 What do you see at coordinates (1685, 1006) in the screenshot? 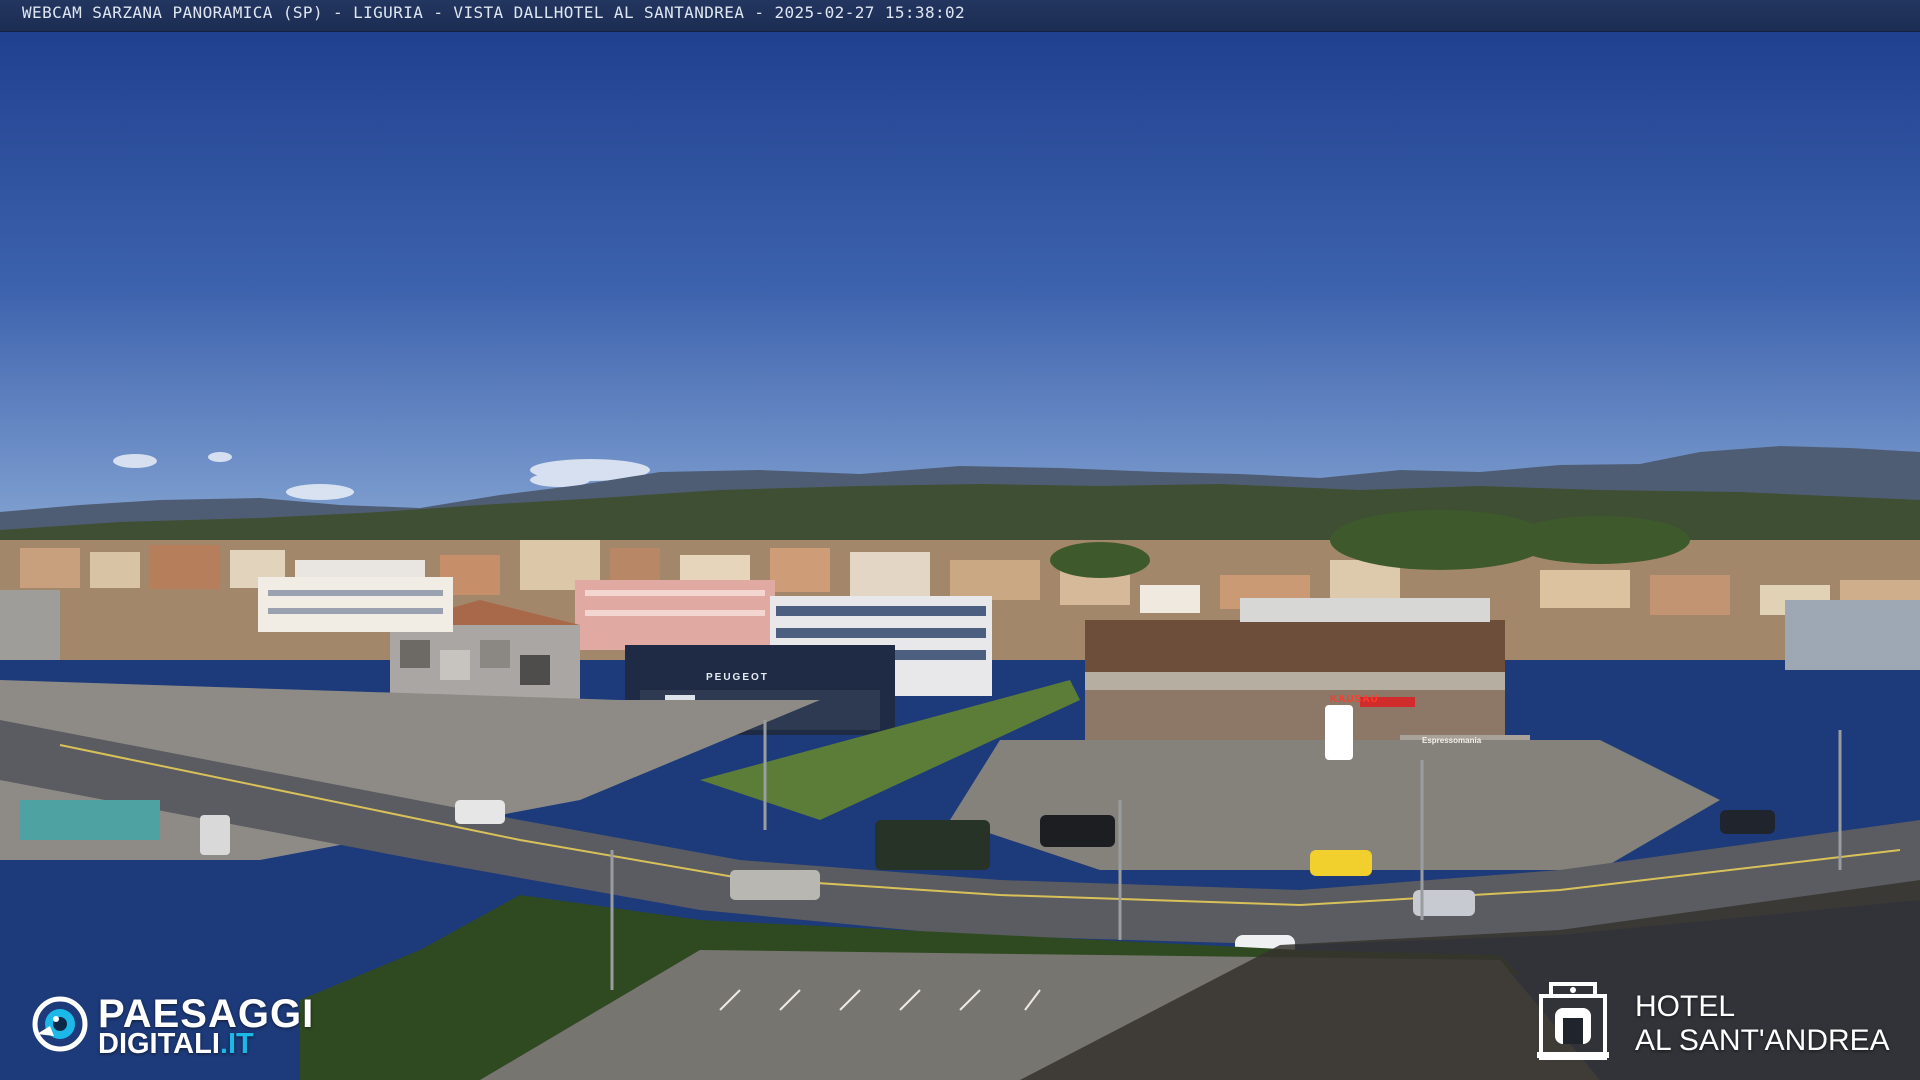
I see `hotel-name-line1: HOTEL` at bounding box center [1685, 1006].